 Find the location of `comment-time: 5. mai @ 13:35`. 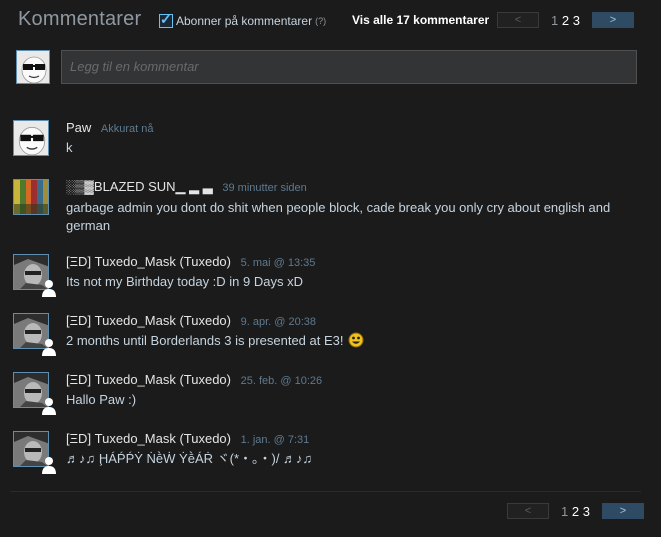

comment-time: 5. mai @ 13:35 is located at coordinates (278, 263).